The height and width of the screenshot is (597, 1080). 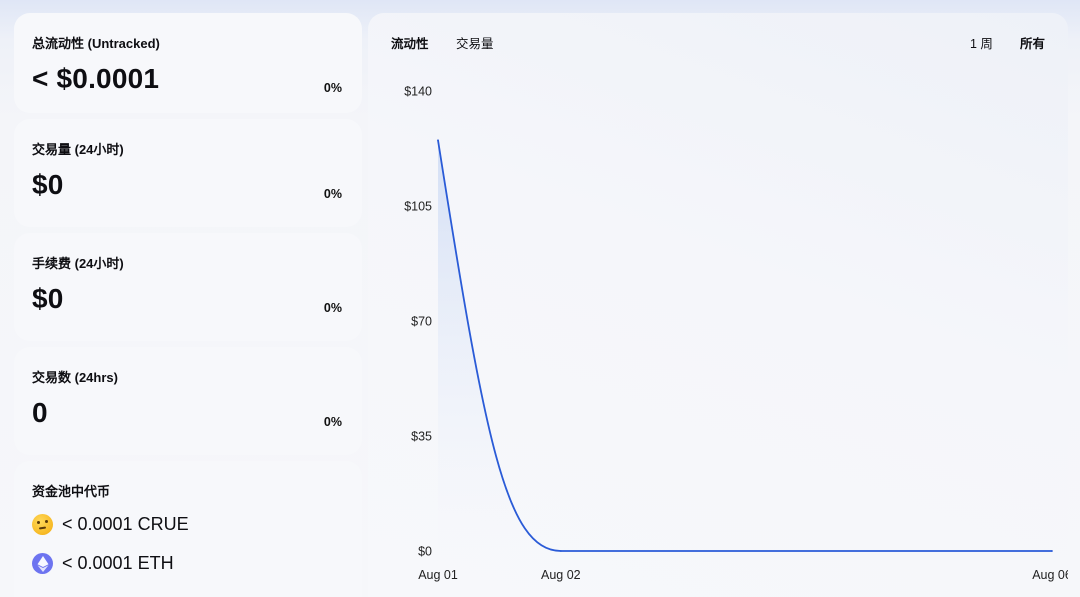 I want to click on transactions-24h-label: 交易数 (24hrs), so click(x=75, y=377).